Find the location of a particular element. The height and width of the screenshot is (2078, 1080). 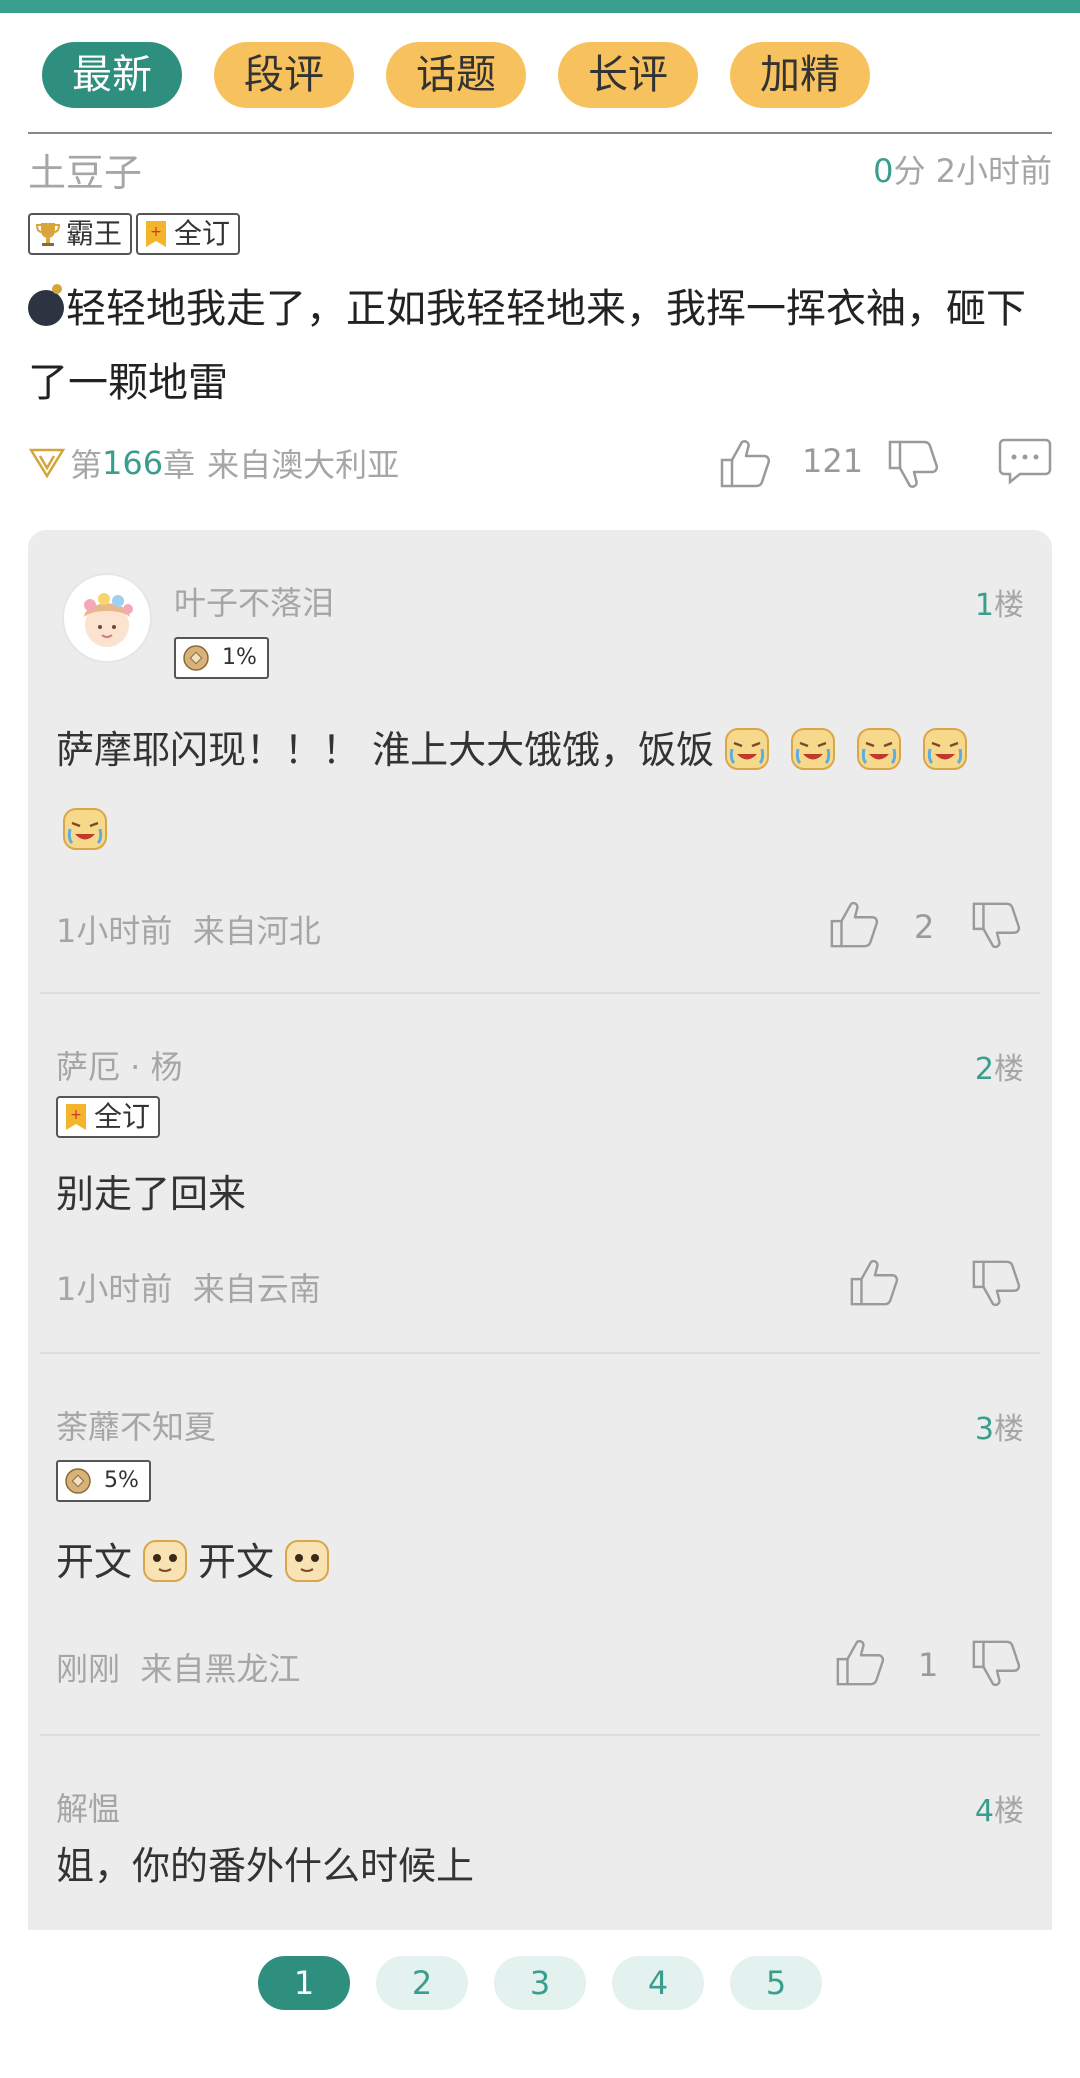

avatar-illustration is located at coordinates (108, 620).